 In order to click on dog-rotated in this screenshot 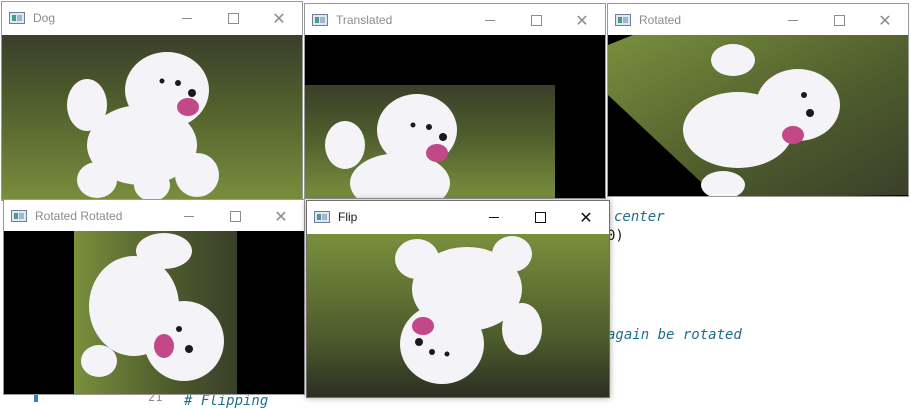, I will do `click(758, 115)`.